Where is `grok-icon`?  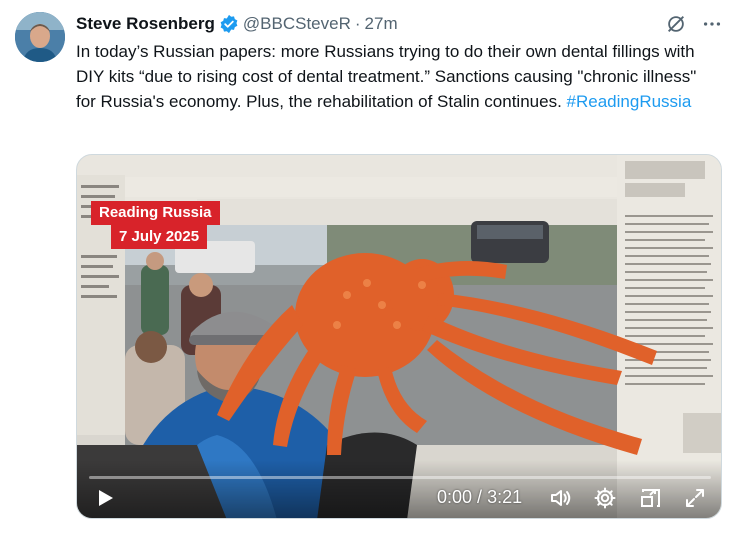
grok-icon is located at coordinates (676, 24).